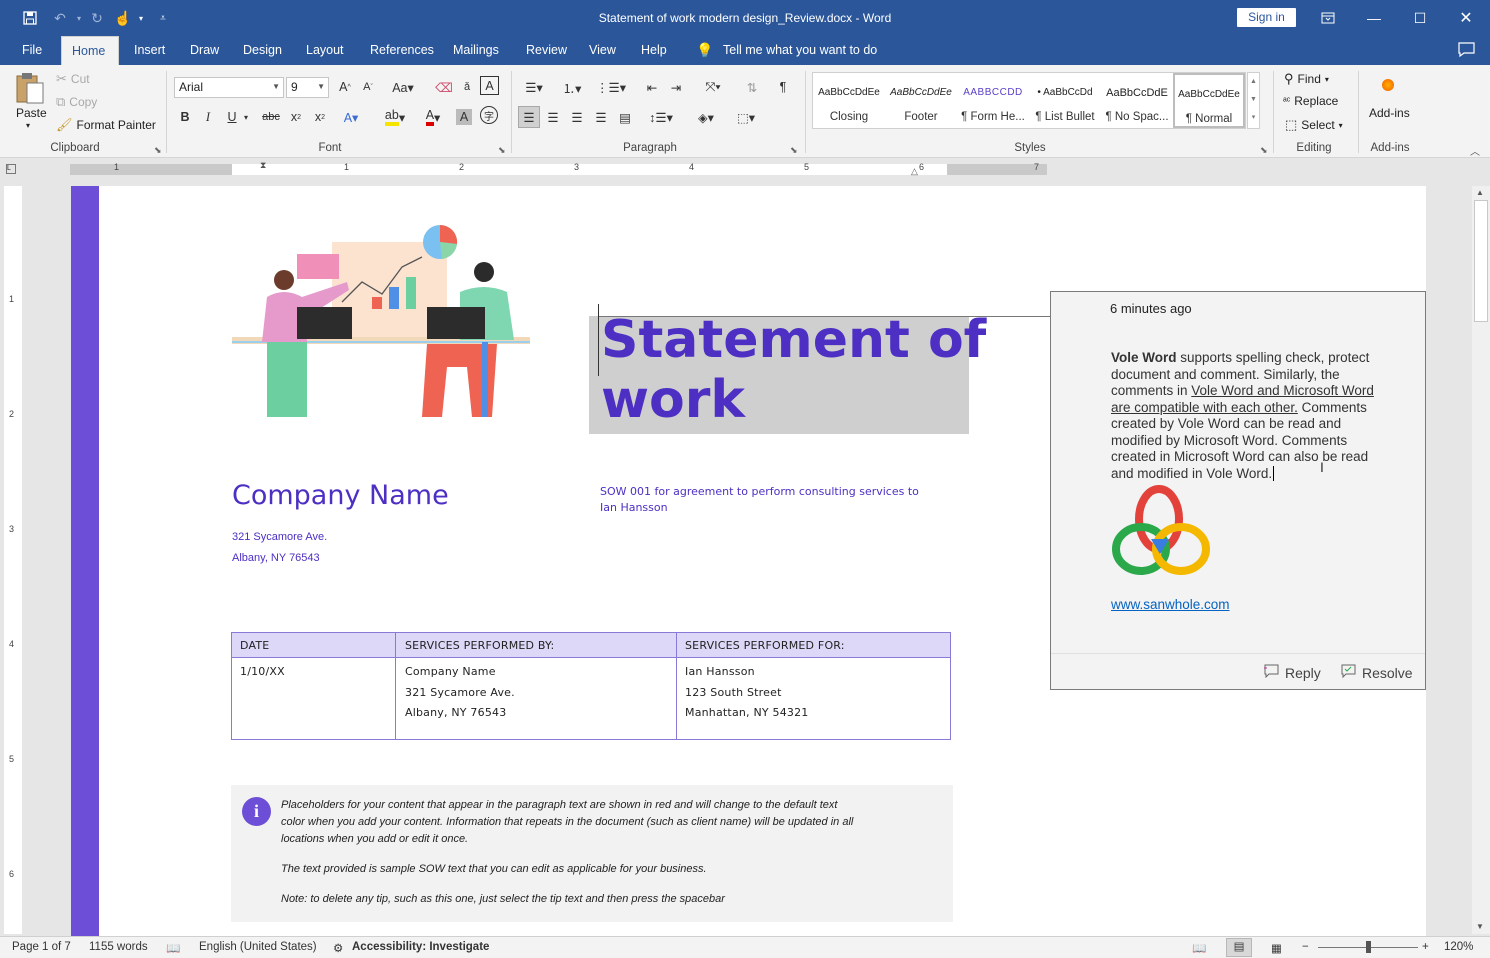  Describe the element at coordinates (601, 117) in the screenshot. I see `justify-icon: ☰` at that location.